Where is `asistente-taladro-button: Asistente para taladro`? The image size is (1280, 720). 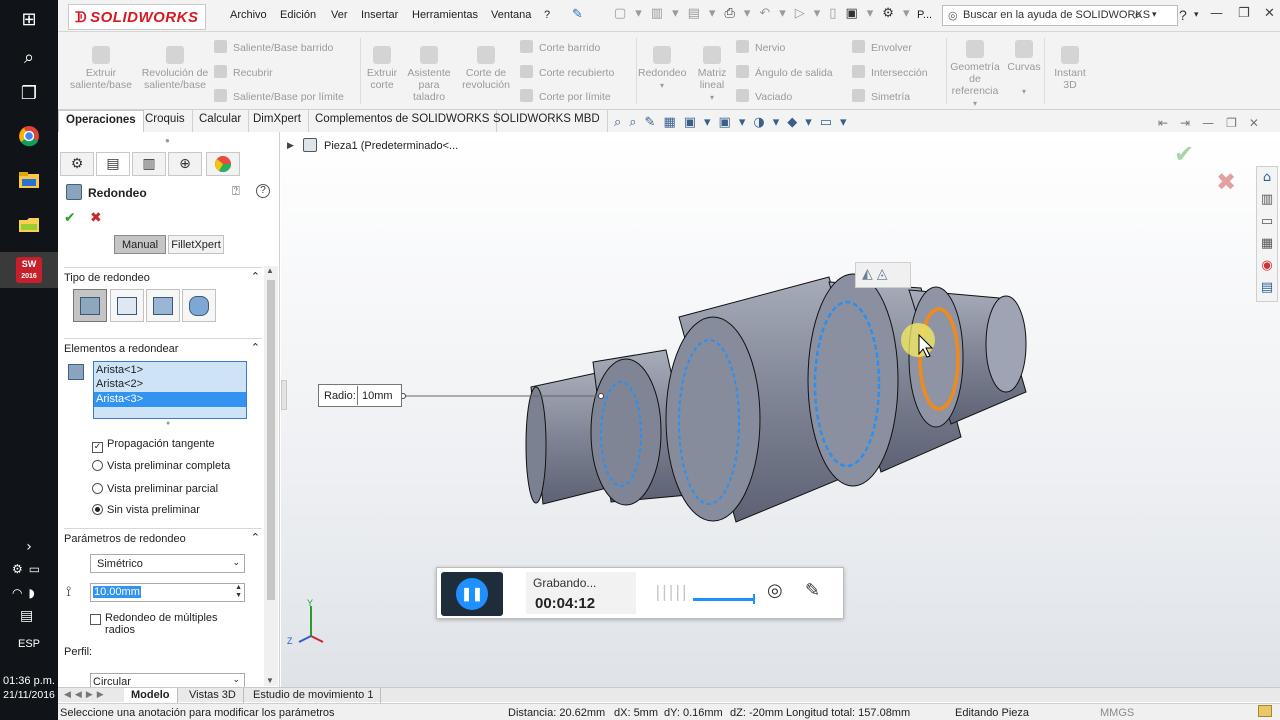
asistente-taladro-button: Asistente para taladro is located at coordinates (429, 74).